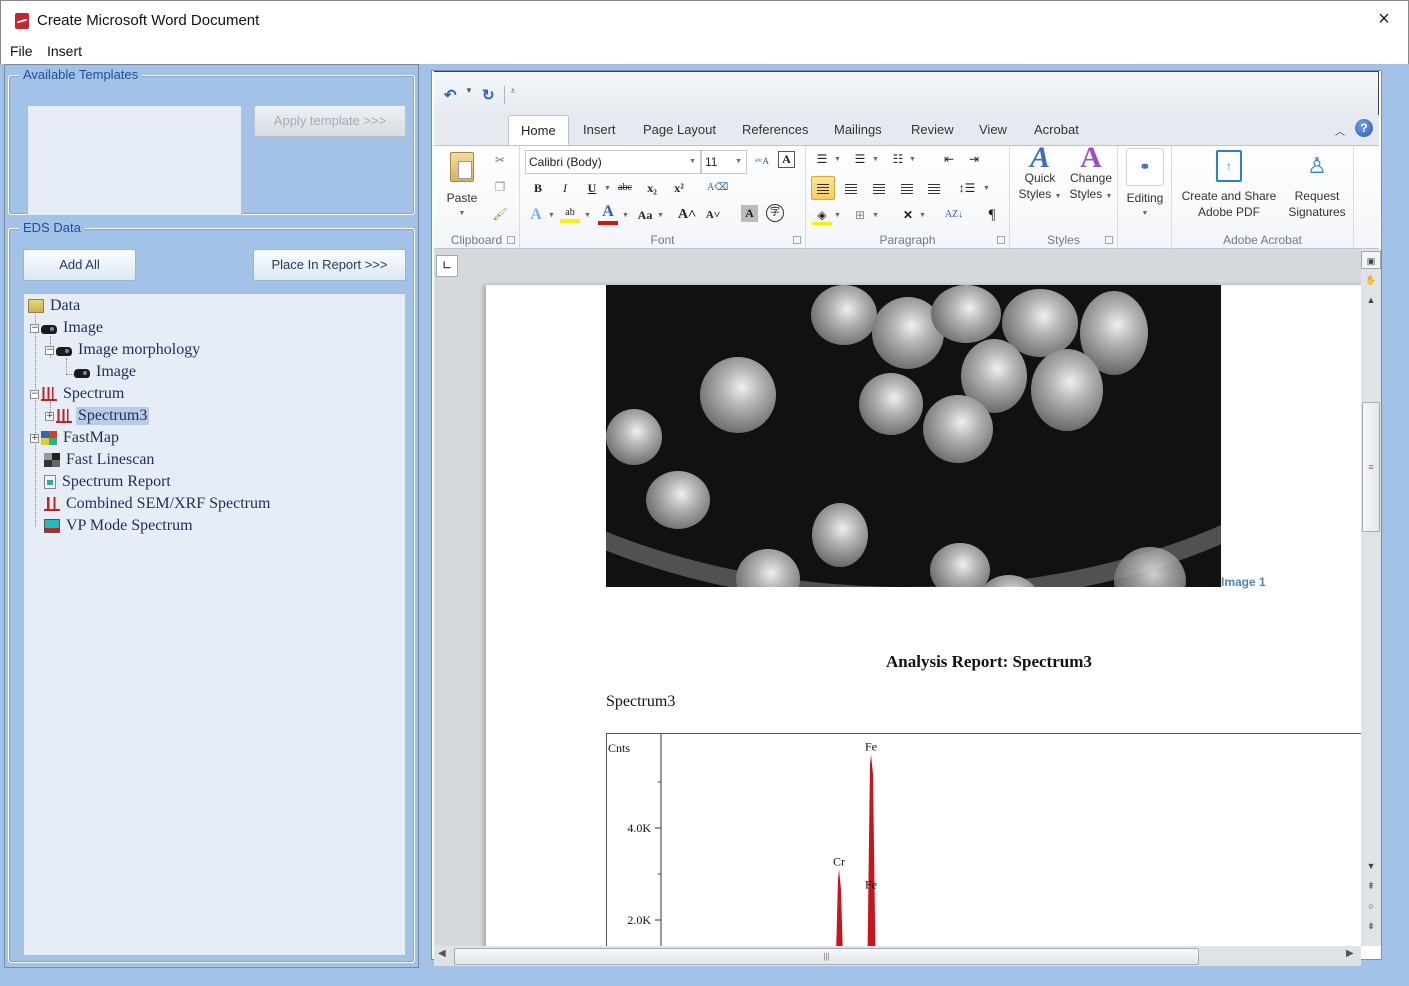 The width and height of the screenshot is (1409, 986). What do you see at coordinates (625, 215) in the screenshot?
I see `font-color-dropdown-icon: ▼` at bounding box center [625, 215].